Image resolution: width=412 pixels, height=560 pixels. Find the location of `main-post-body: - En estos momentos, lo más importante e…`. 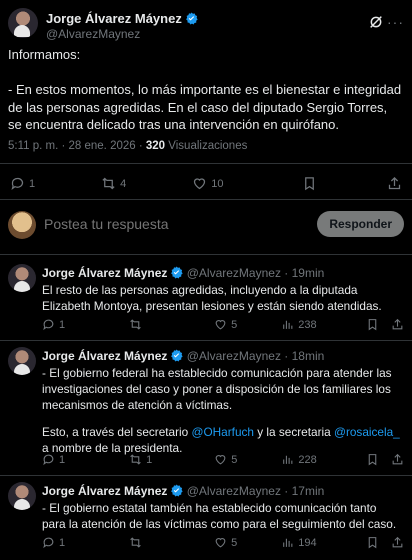

main-post-body: - En estos momentos, lo más importante e… is located at coordinates (205, 107).